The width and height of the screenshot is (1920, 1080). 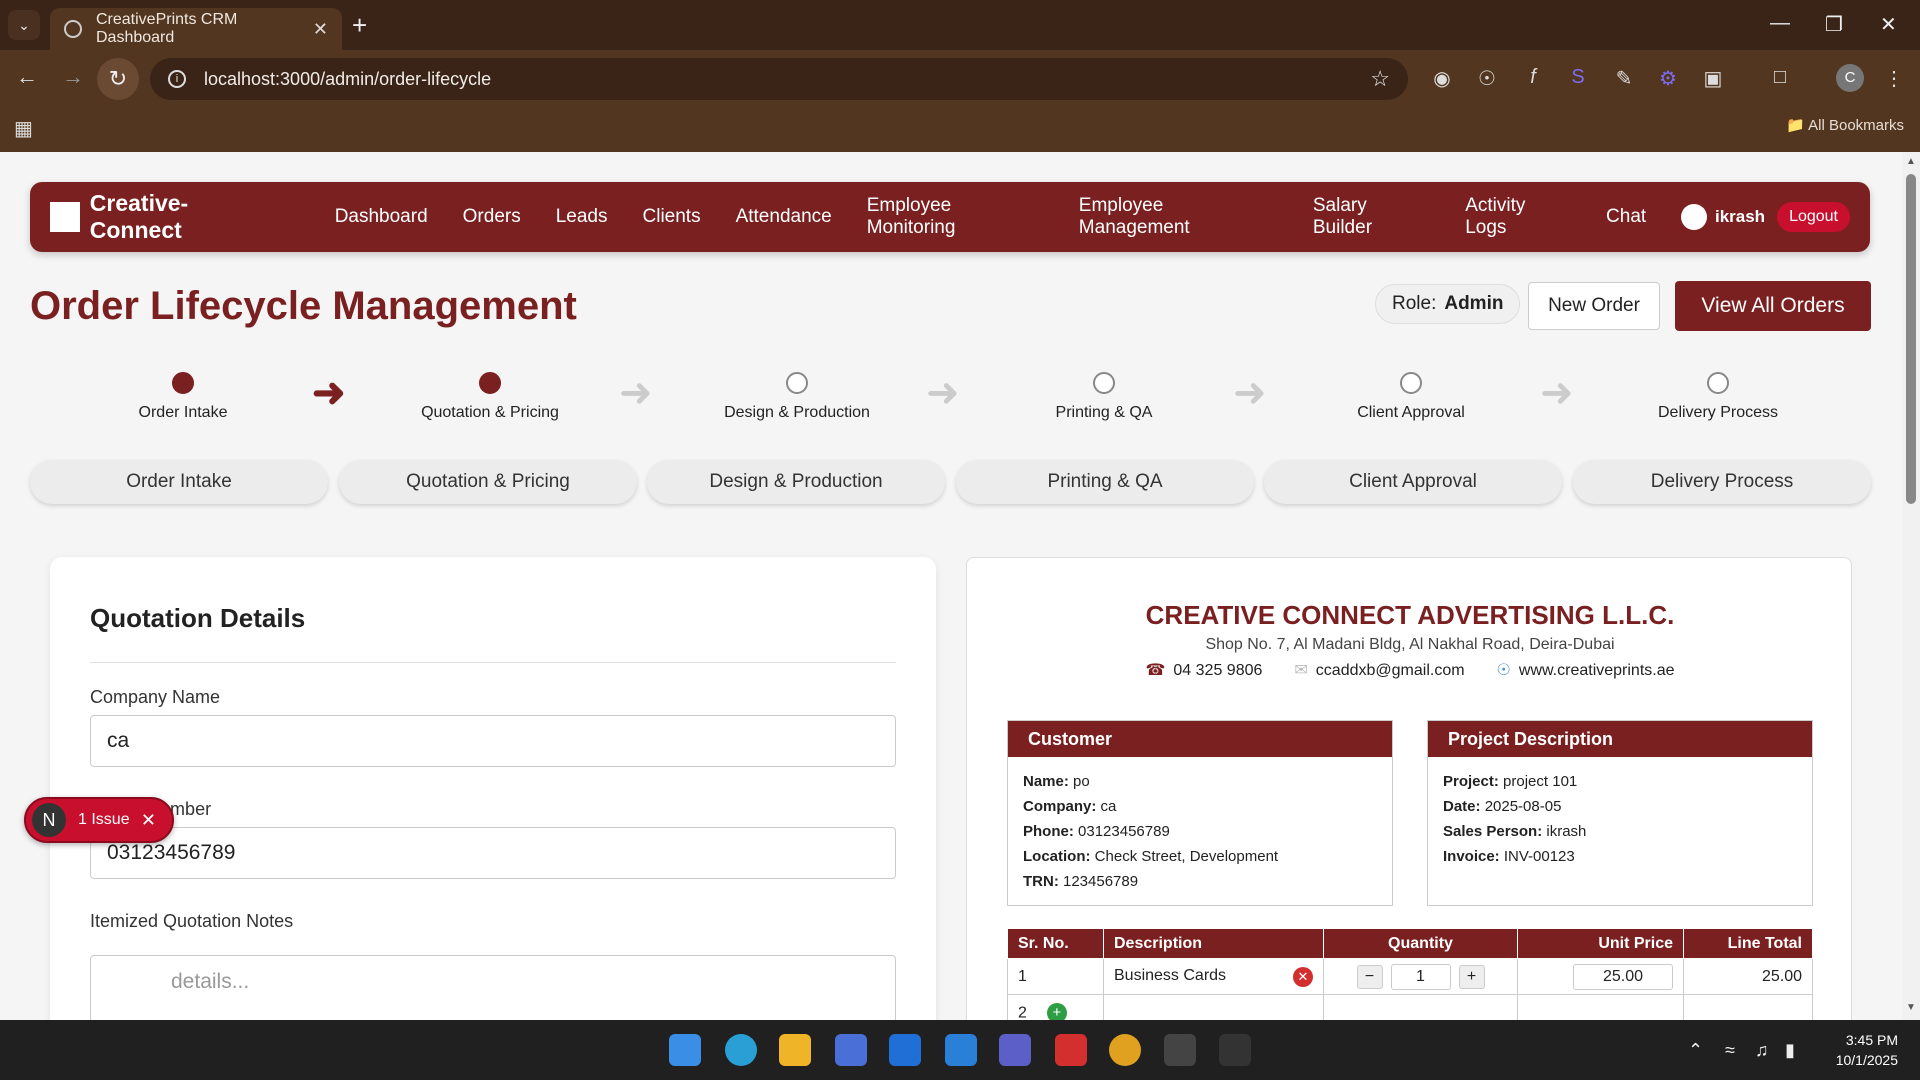 I want to click on step-delivery-process: Delivery Process, so click(x=1718, y=397).